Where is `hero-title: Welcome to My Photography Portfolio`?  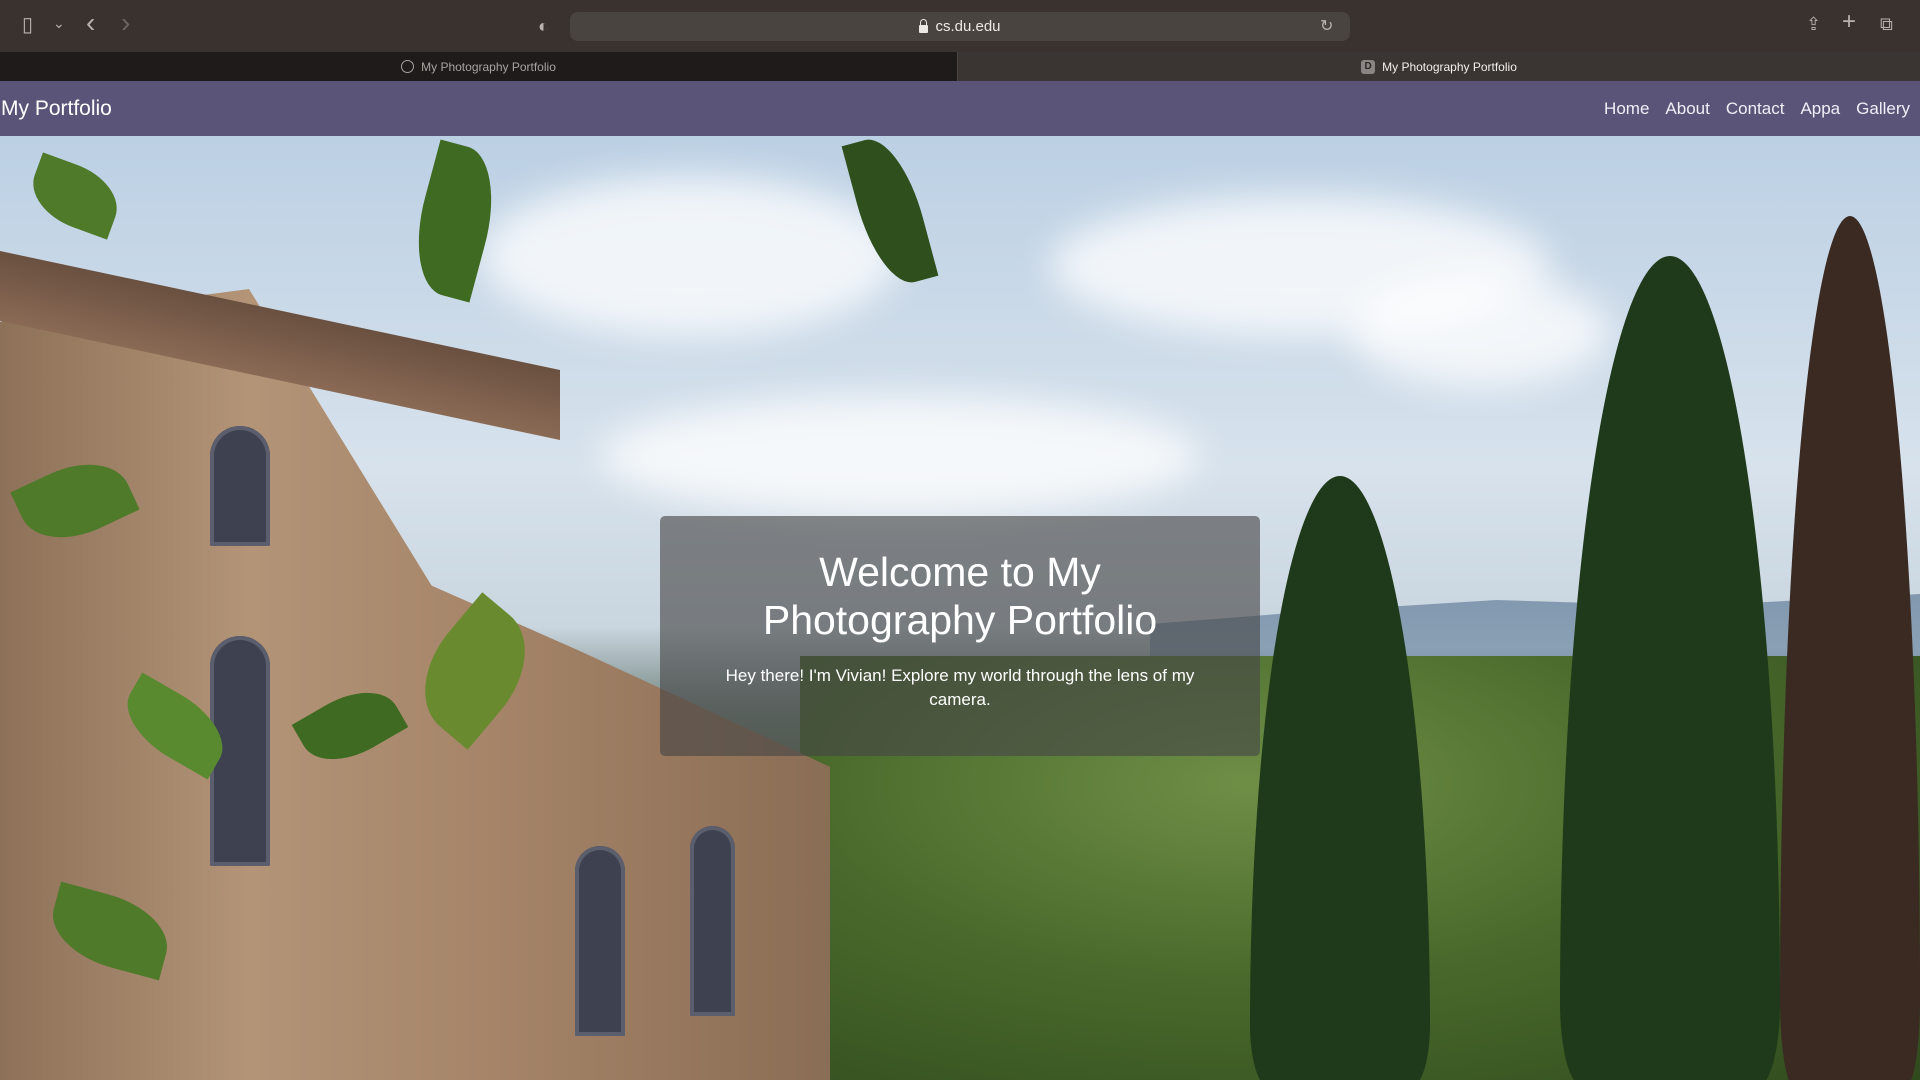 hero-title: Welcome to My Photography Portfolio is located at coordinates (960, 596).